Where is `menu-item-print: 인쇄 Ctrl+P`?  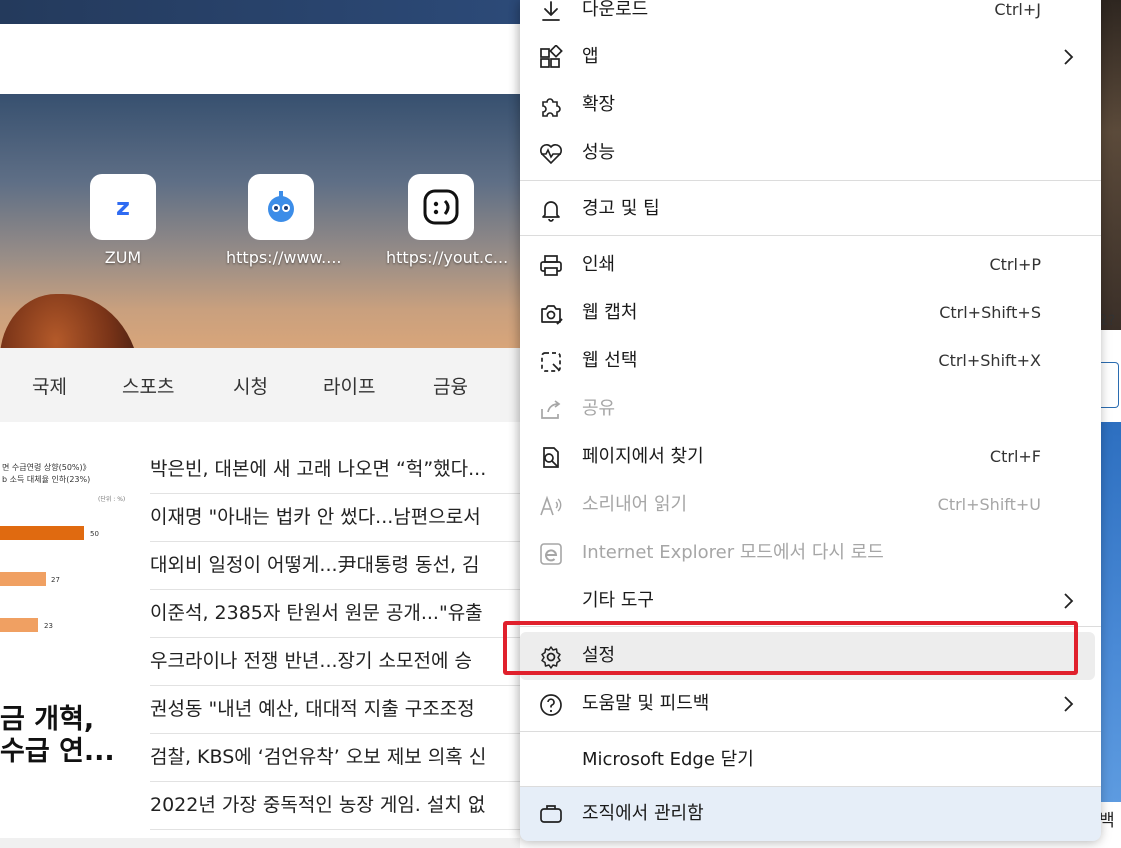 menu-item-print: 인쇄 Ctrl+P is located at coordinates (810, 265).